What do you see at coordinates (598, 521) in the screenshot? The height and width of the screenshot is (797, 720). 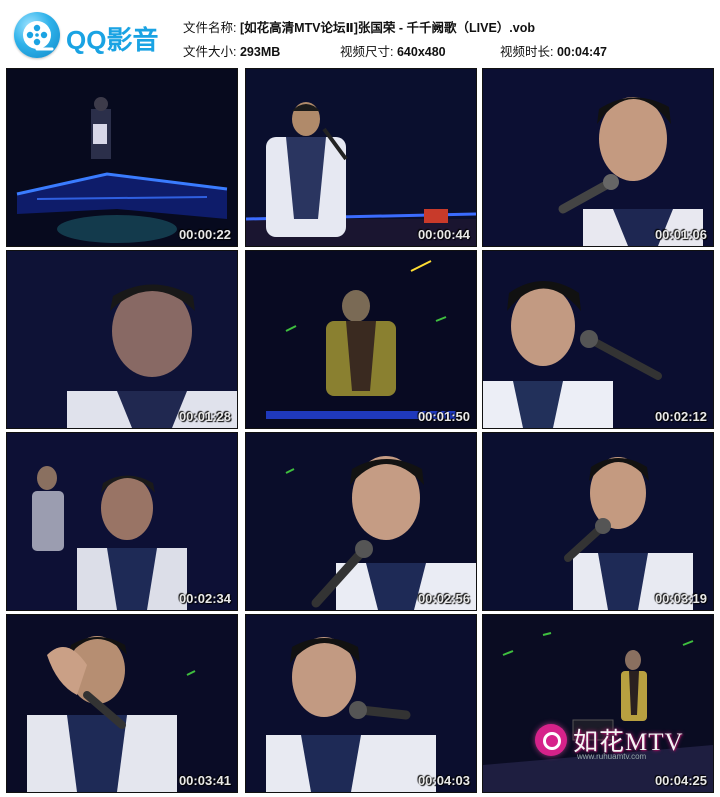 I see `thumbnail: 00:03:19` at bounding box center [598, 521].